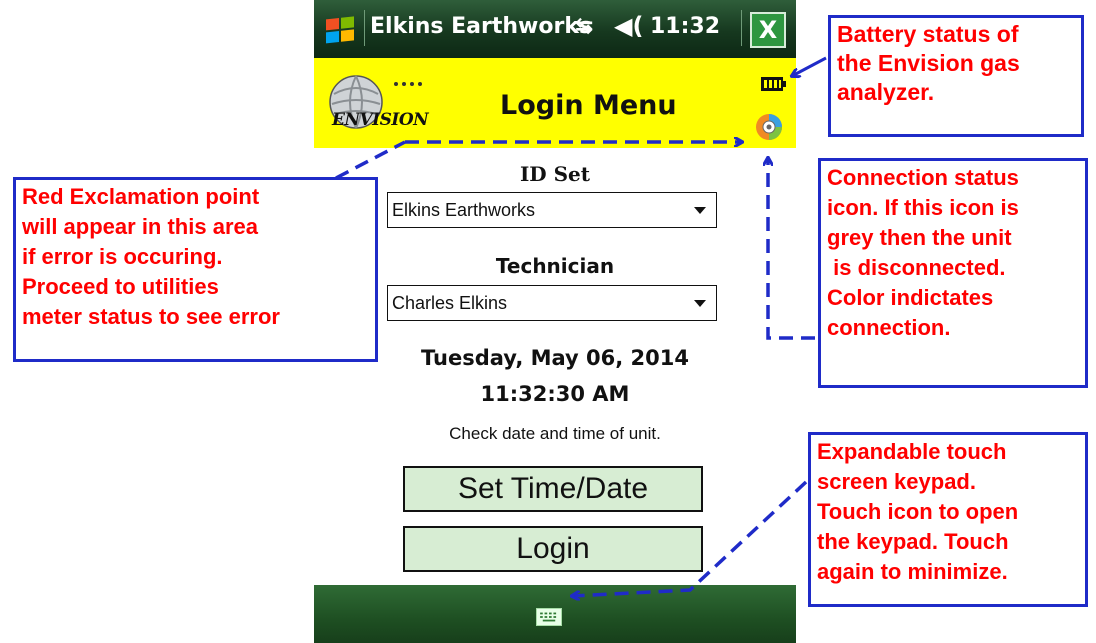 Image resolution: width=1096 pixels, height=643 pixels. What do you see at coordinates (120, 286) in the screenshot?
I see `annotation-line: Proceed to utilities` at bounding box center [120, 286].